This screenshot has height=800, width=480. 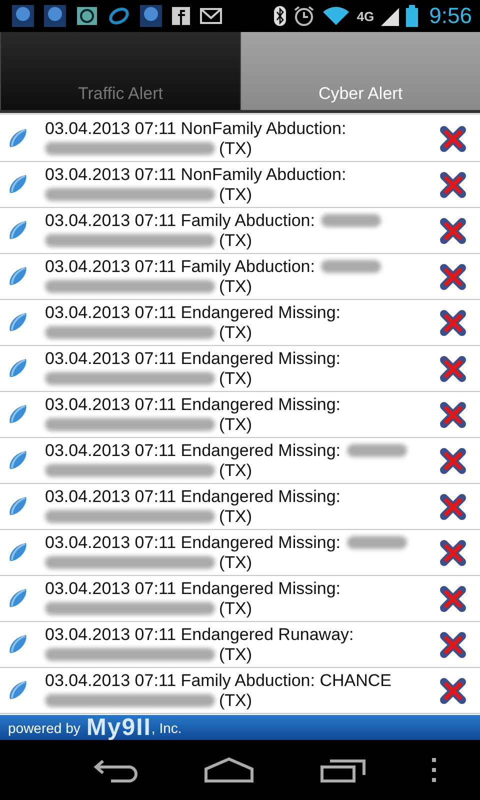 What do you see at coordinates (390, 16) in the screenshot?
I see `signal-icon` at bounding box center [390, 16].